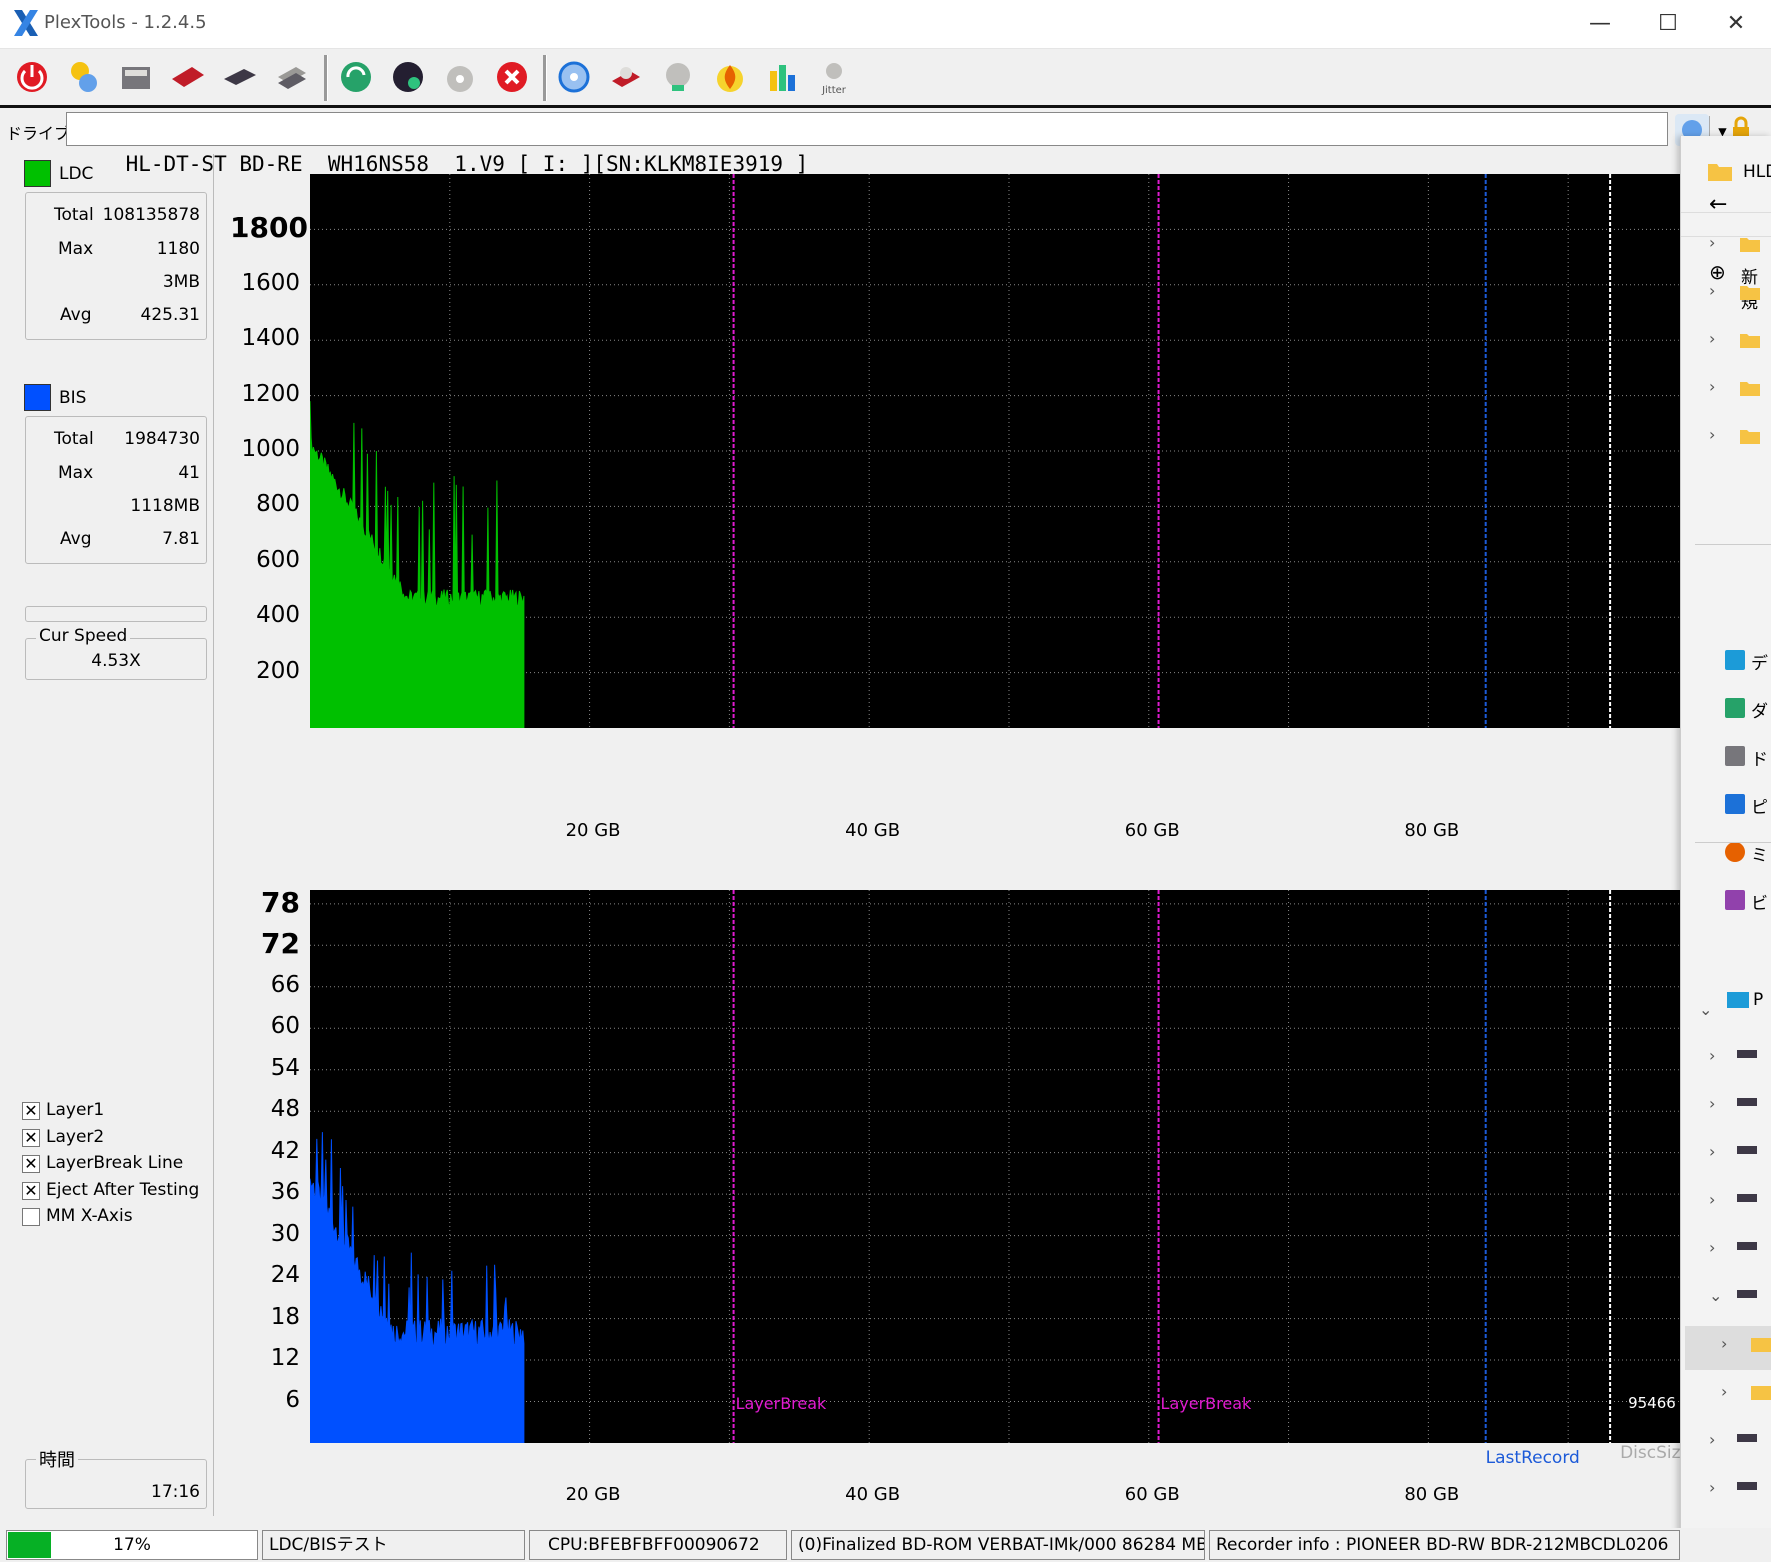  I want to click on disc-size-value: 95466, so click(1652, 1403).